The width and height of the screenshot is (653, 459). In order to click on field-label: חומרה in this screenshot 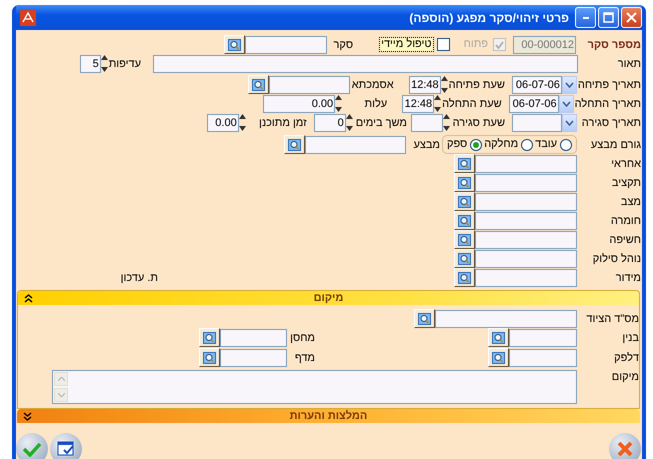, I will do `click(625, 221)`.